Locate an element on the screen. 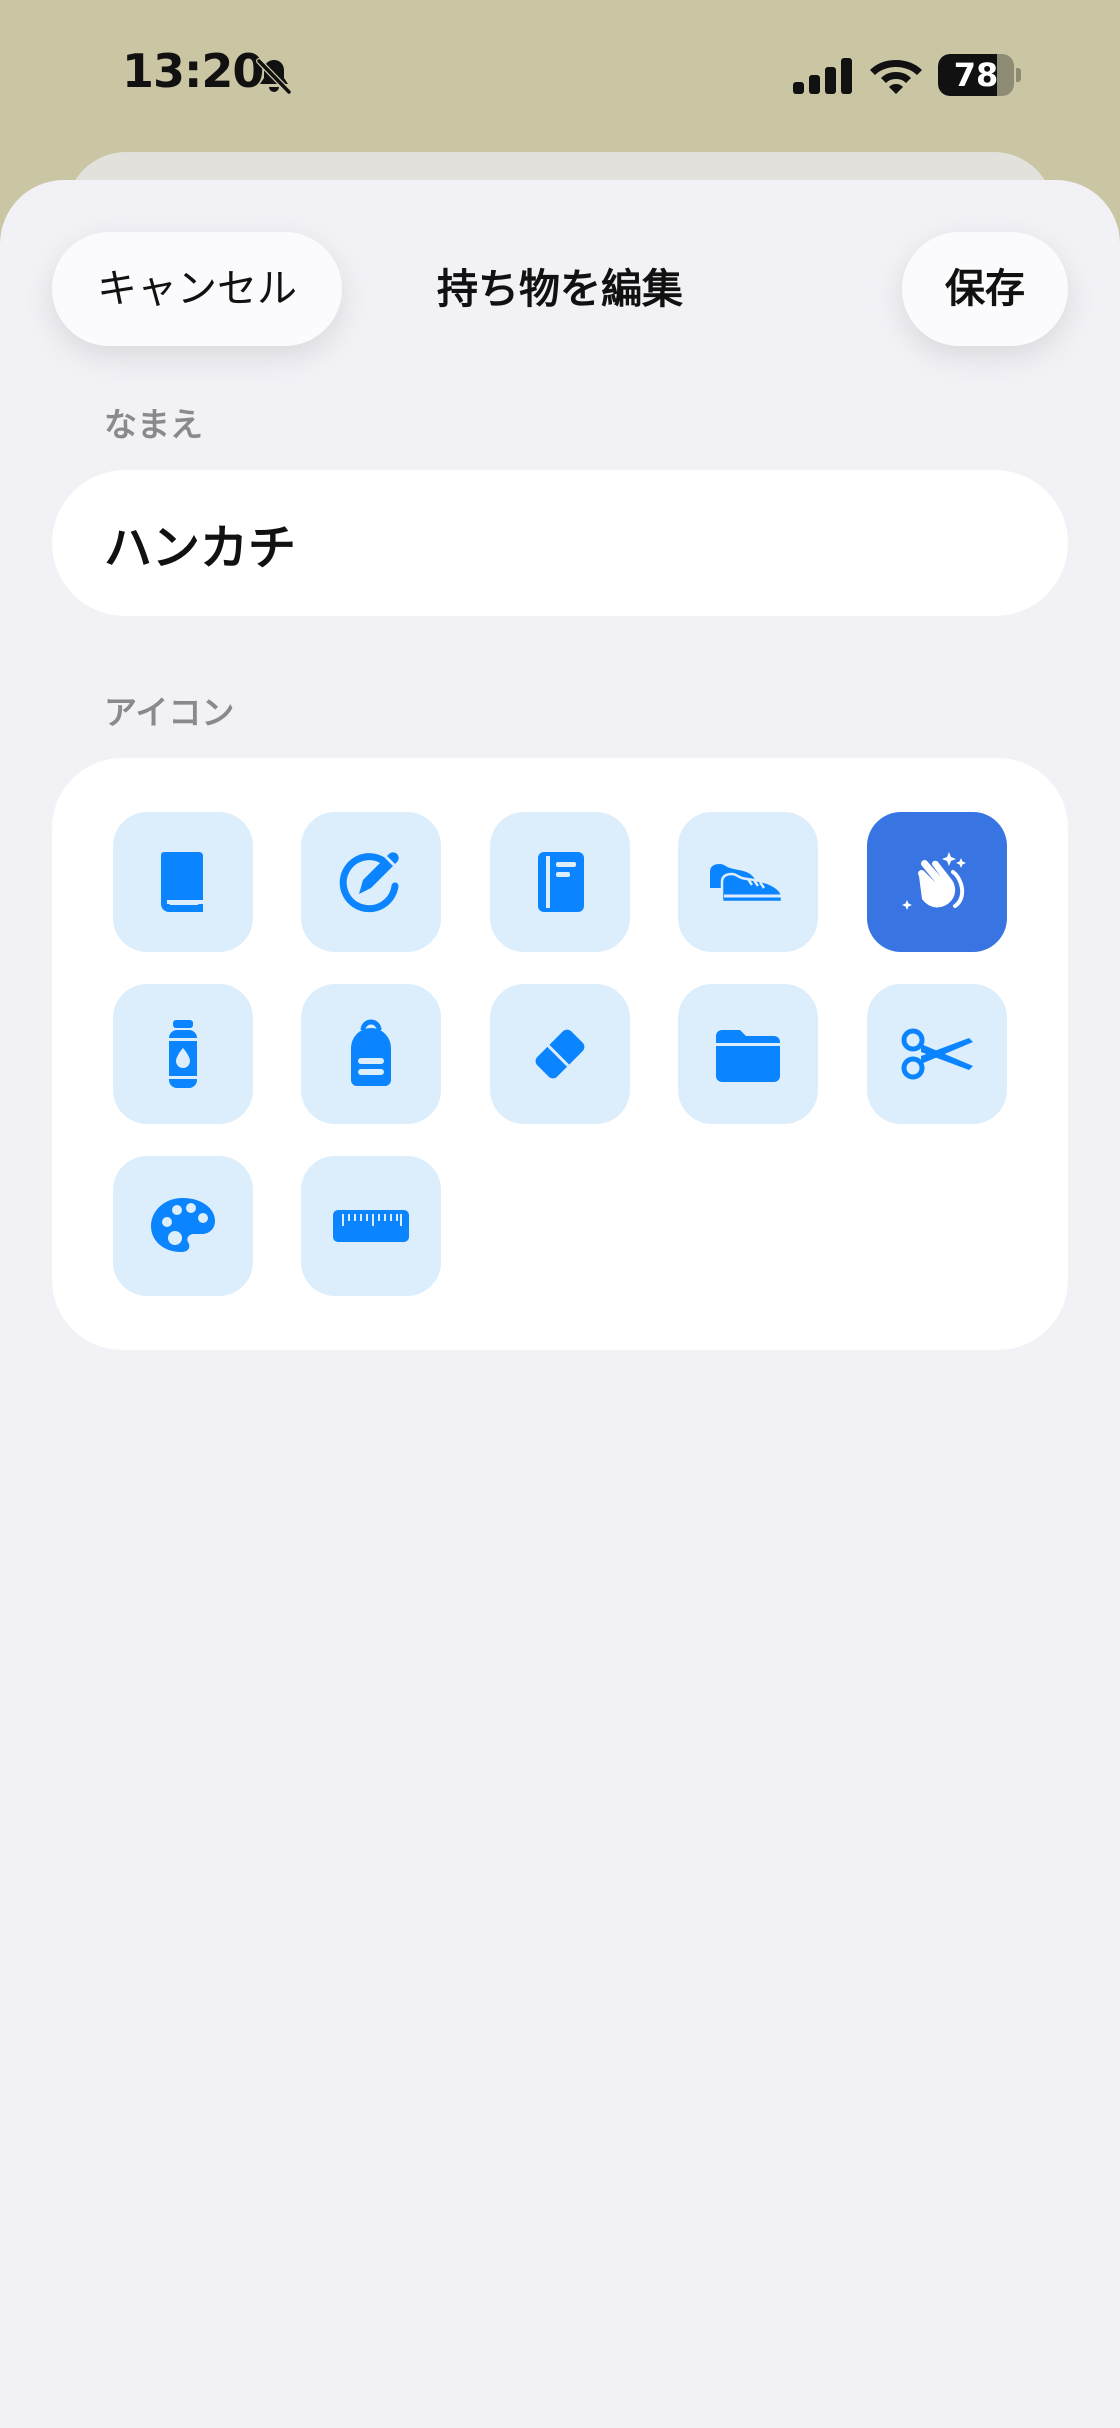 The height and width of the screenshot is (2428, 1120). wifi-icon is located at coordinates (896, 77).